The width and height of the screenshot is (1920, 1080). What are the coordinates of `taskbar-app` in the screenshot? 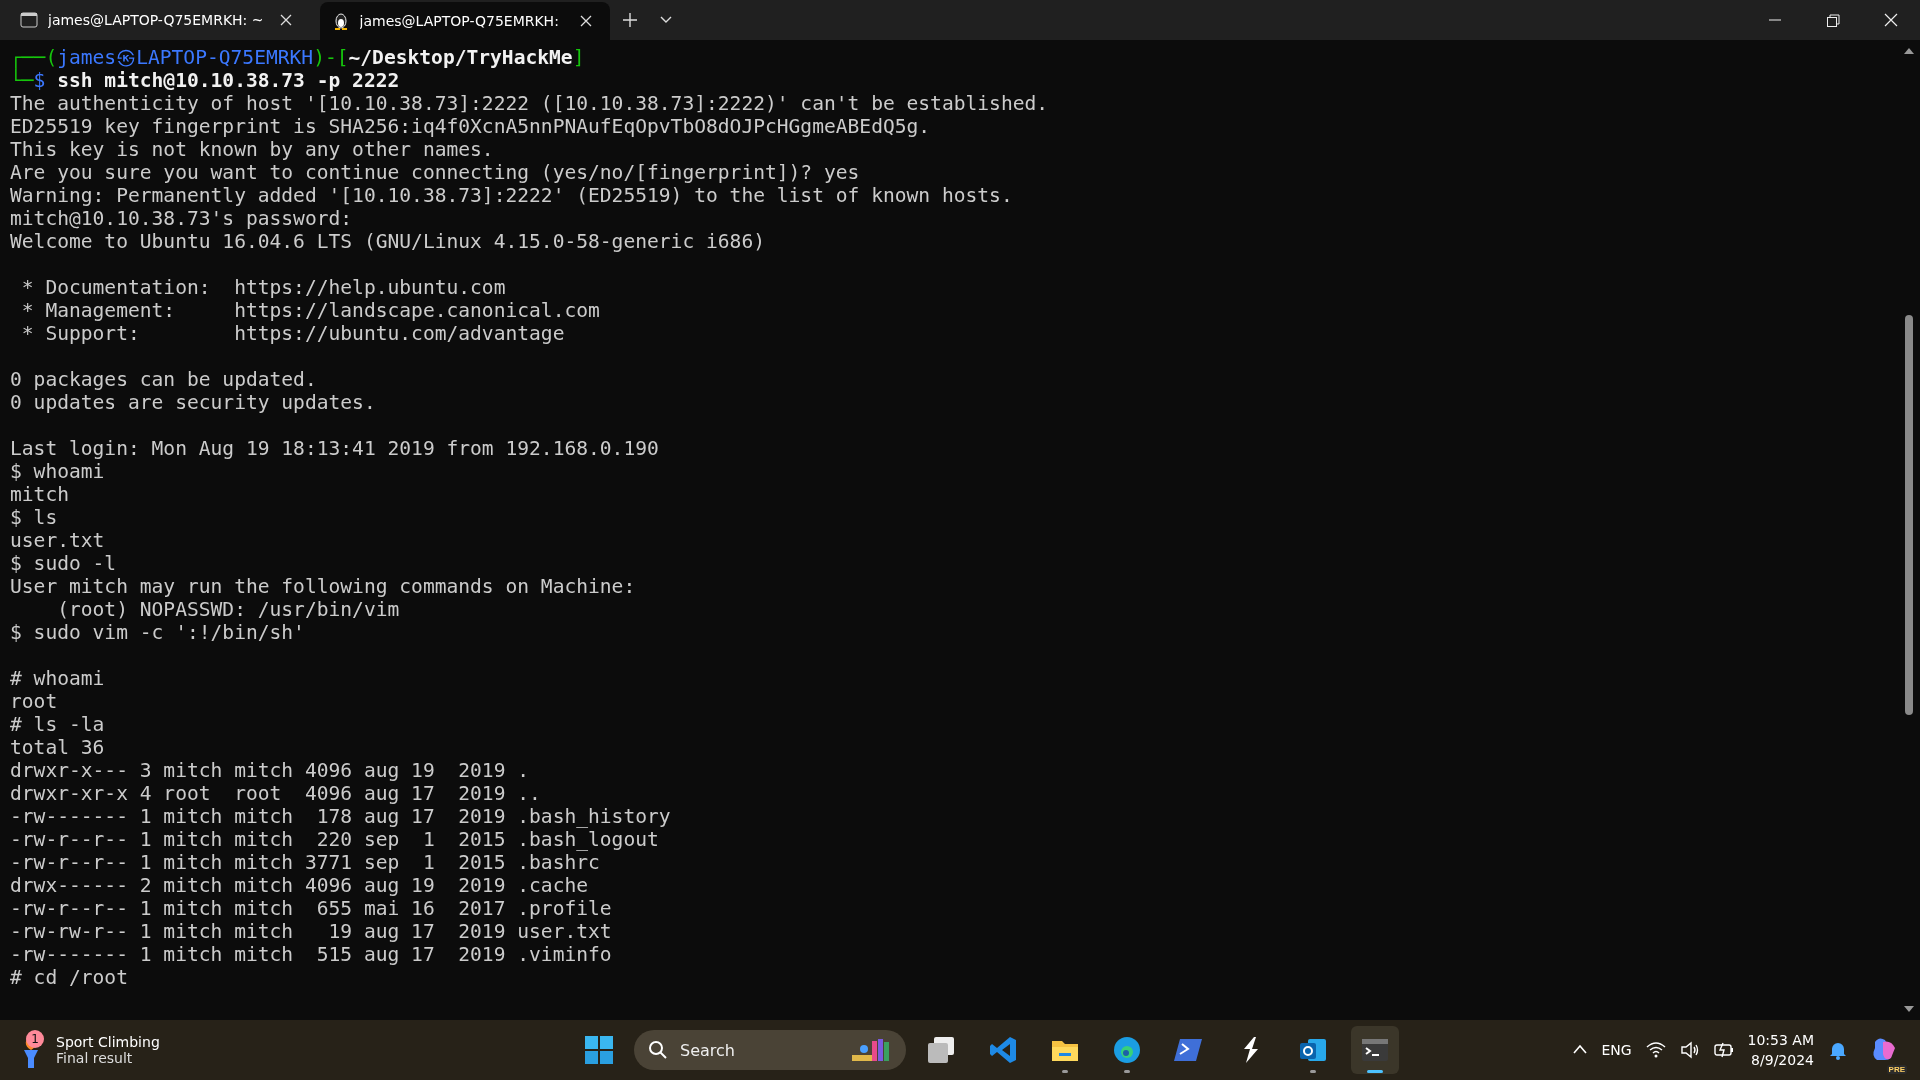 It's located at (1375, 1050).